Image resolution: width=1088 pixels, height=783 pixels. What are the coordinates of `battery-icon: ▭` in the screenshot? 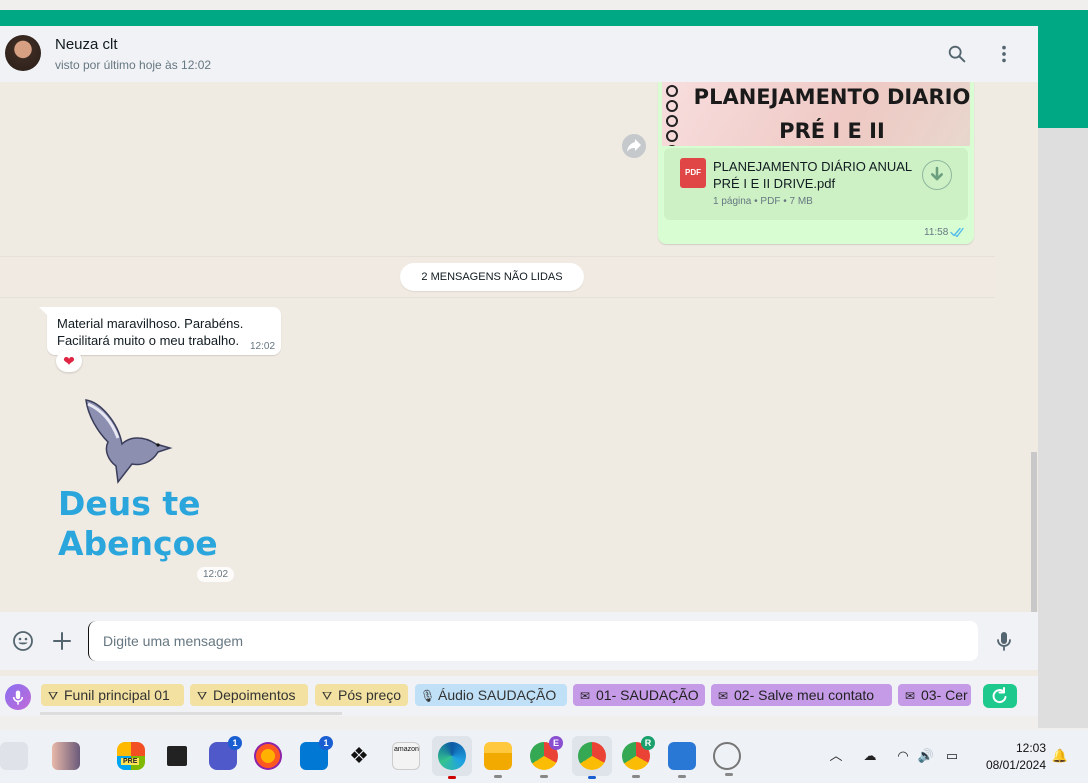 It's located at (952, 756).